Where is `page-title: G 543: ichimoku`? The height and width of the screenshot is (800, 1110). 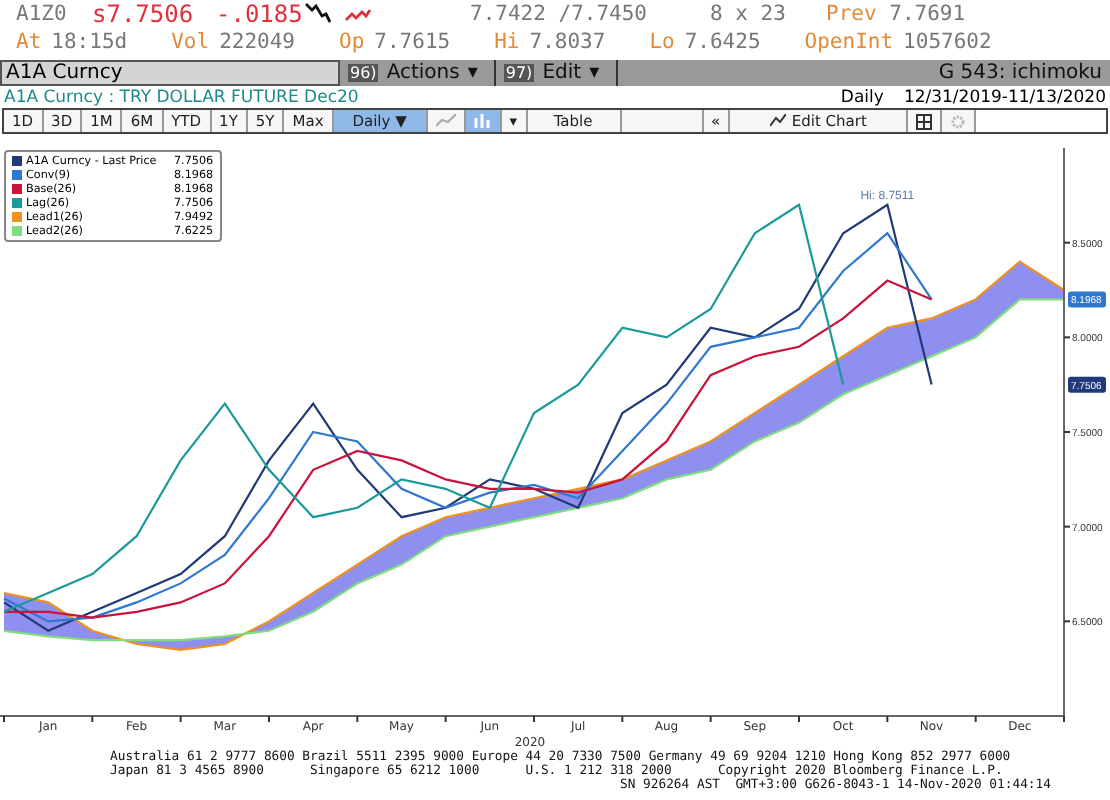 page-title: G 543: ichimoku is located at coordinates (1021, 73).